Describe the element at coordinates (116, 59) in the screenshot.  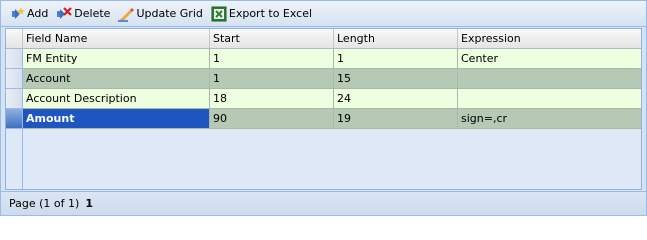
I see `cell-field-name: FM Entity` at that location.